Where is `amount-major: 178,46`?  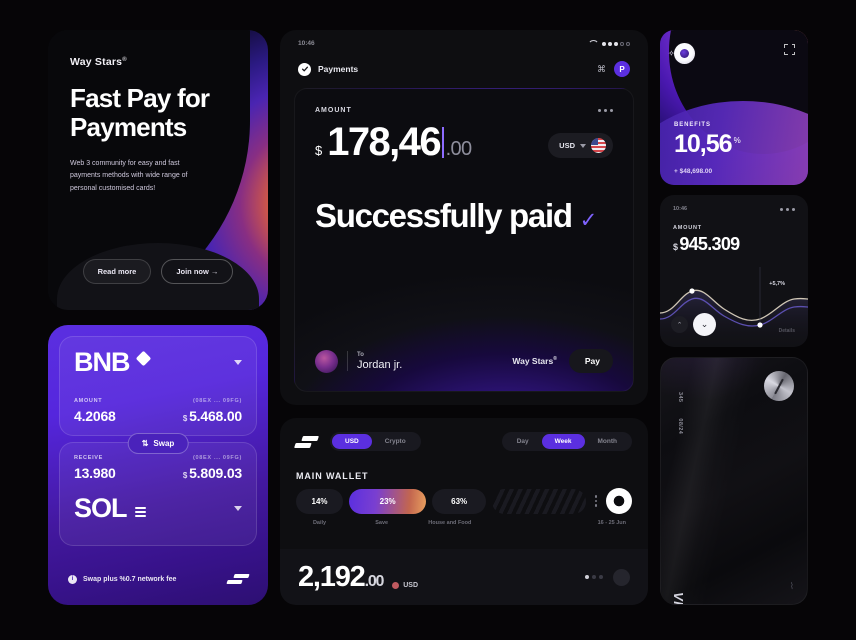 amount-major: 178,46 is located at coordinates (384, 142).